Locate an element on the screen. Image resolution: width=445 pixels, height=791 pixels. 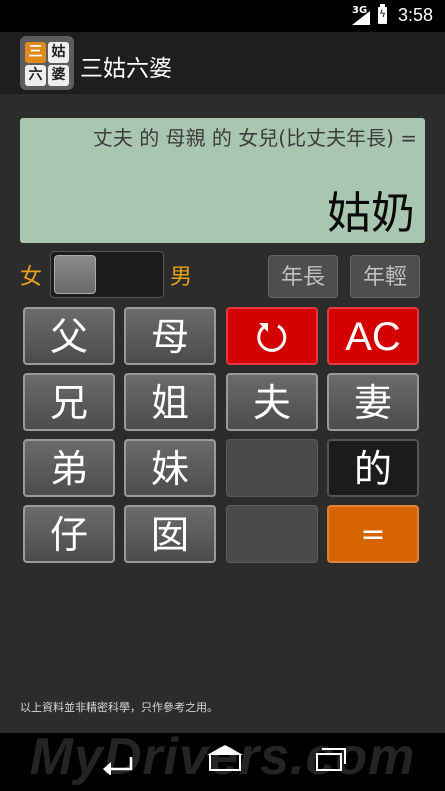
home-icon is located at coordinates (225, 758).